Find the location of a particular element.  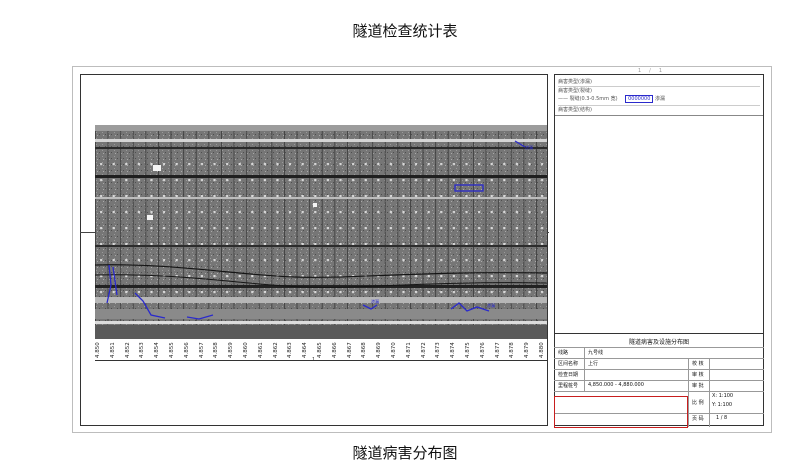

report-title: 隧道检查统计表 is located at coordinates (405, 31).